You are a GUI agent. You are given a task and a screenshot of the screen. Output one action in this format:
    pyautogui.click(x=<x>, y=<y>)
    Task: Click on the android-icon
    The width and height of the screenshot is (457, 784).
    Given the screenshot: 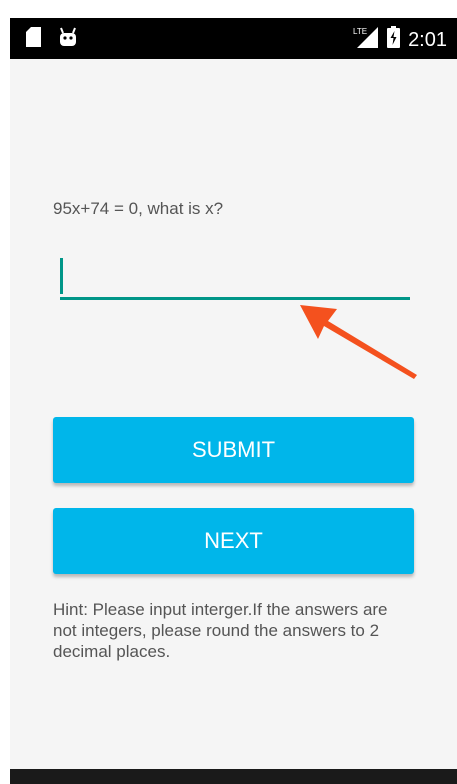 What is the action you would take?
    pyautogui.click(x=68, y=39)
    